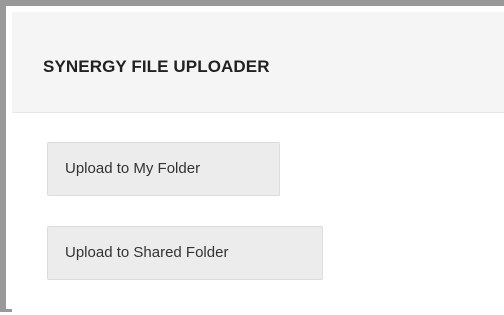  I want to click on upload-to-my-folder-button: Upload to My Folder, so click(163, 169).